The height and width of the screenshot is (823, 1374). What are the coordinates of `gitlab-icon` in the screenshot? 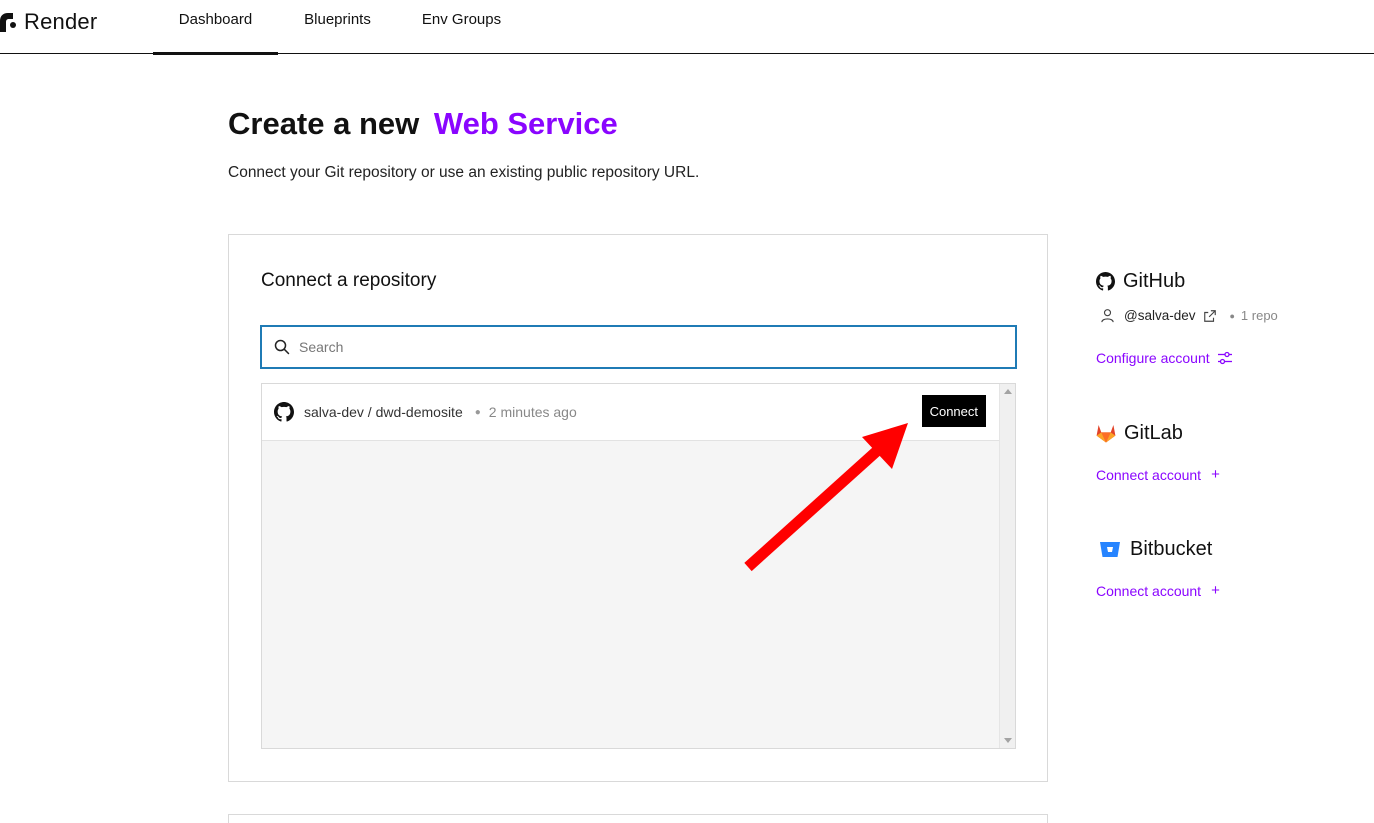 It's located at (1106, 434).